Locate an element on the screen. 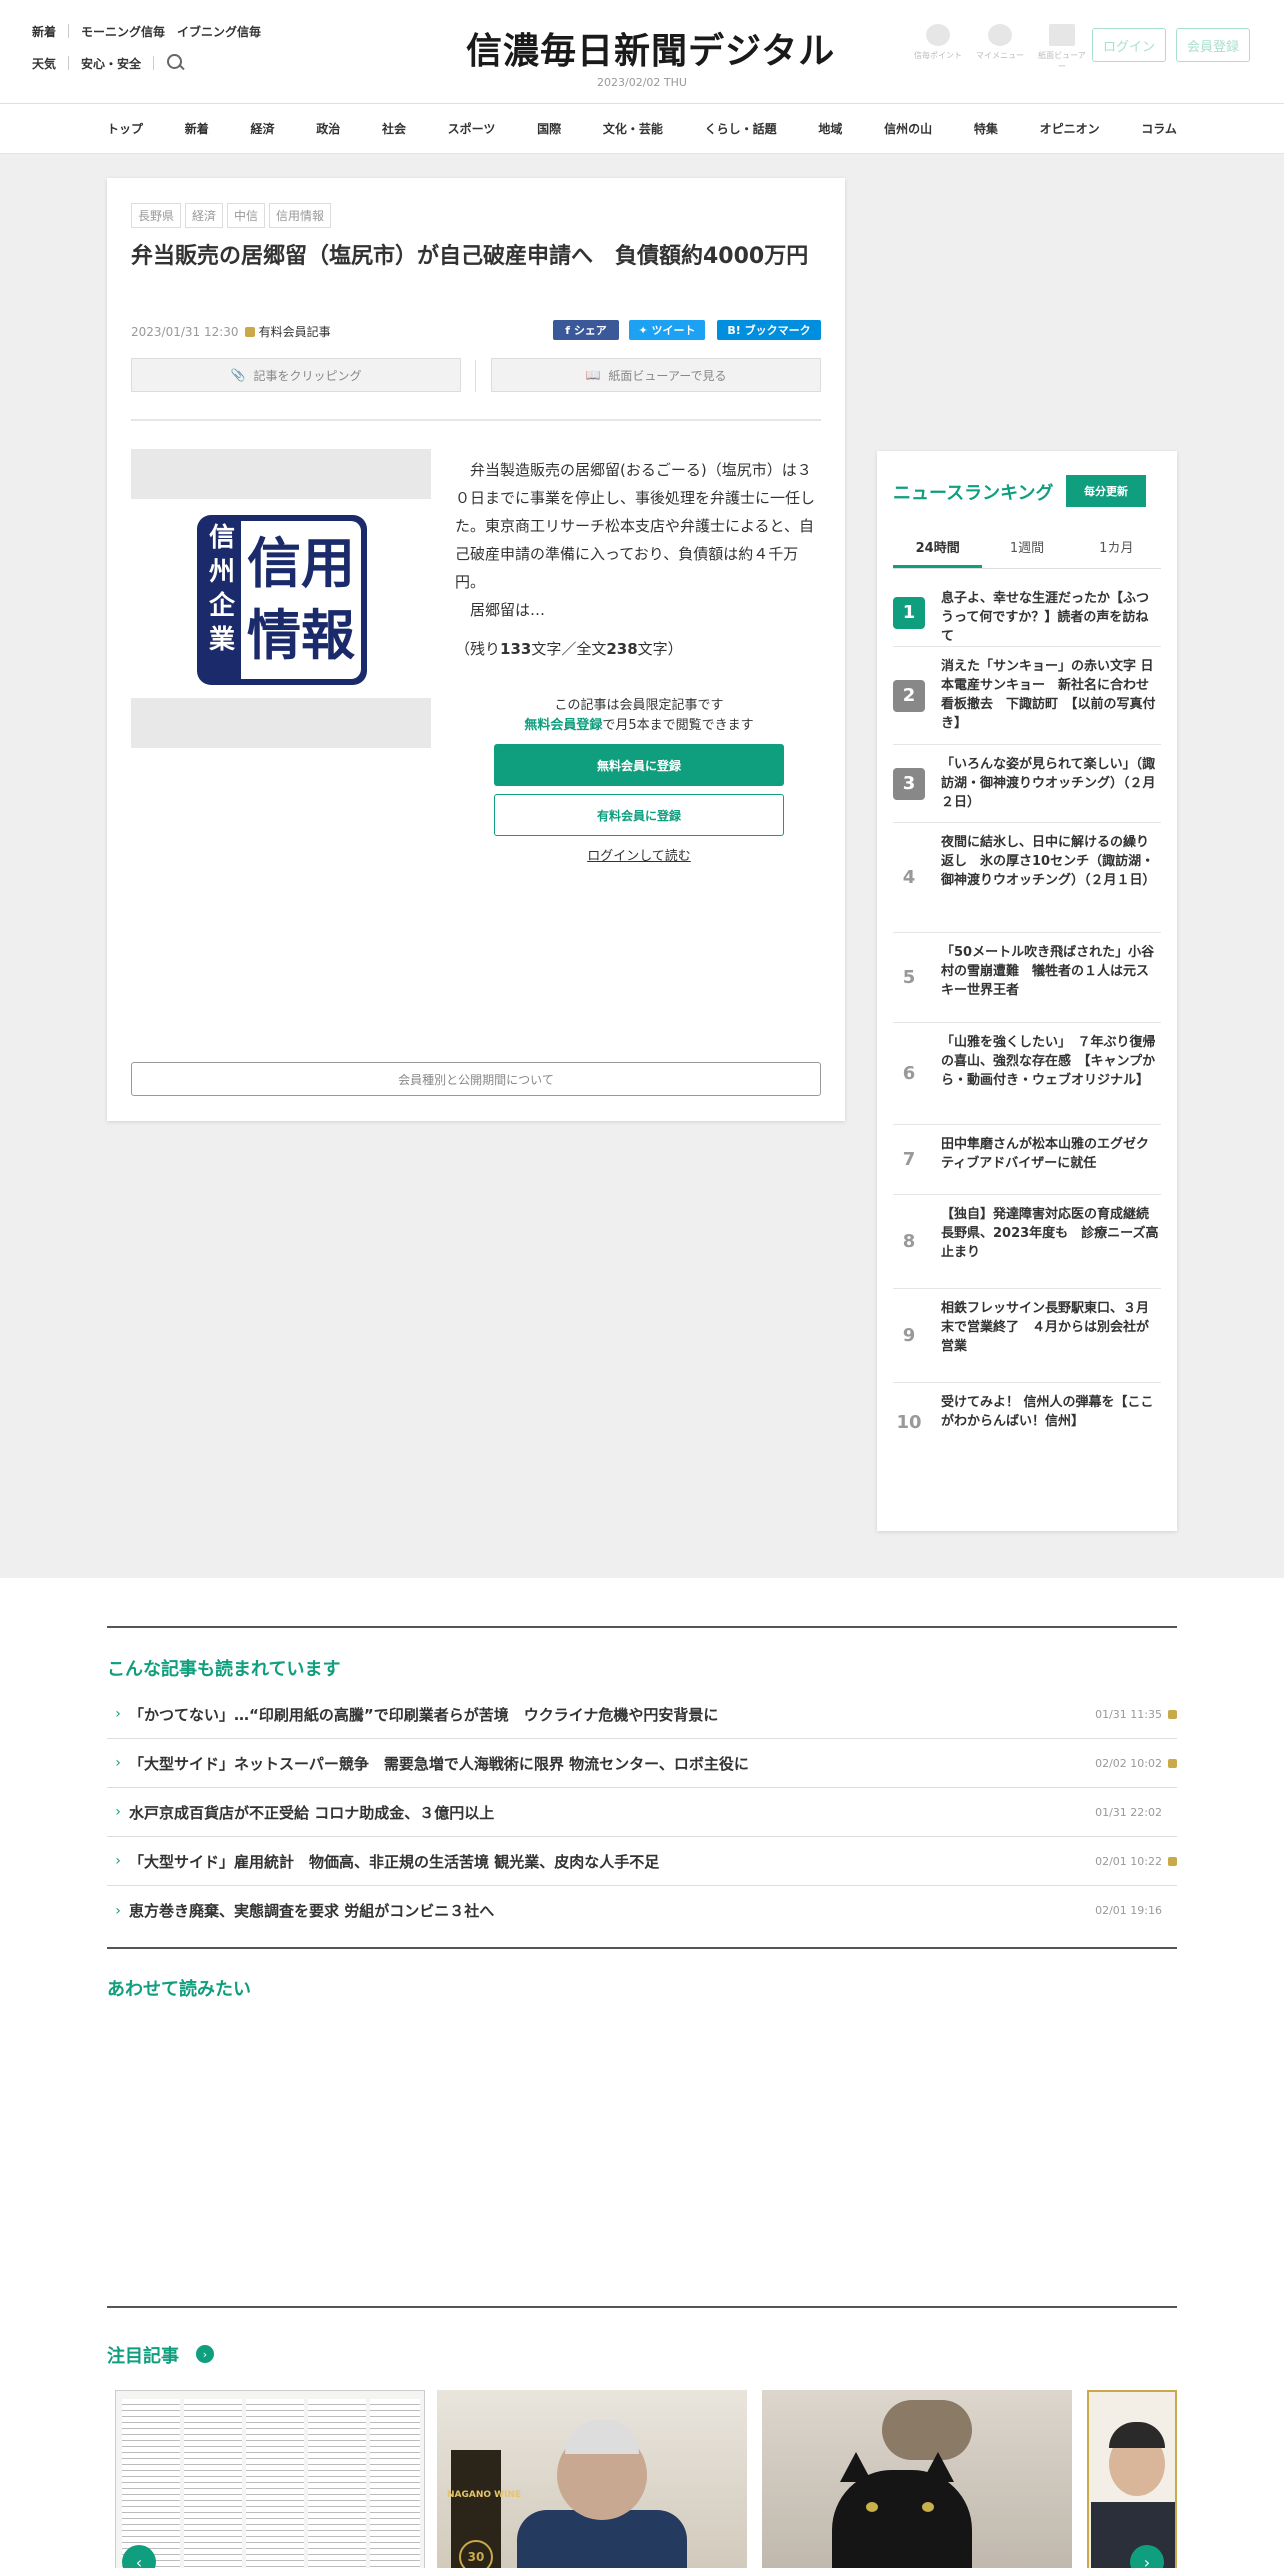 The image size is (1284, 2568). featured-card-person is located at coordinates (1132, 2479).